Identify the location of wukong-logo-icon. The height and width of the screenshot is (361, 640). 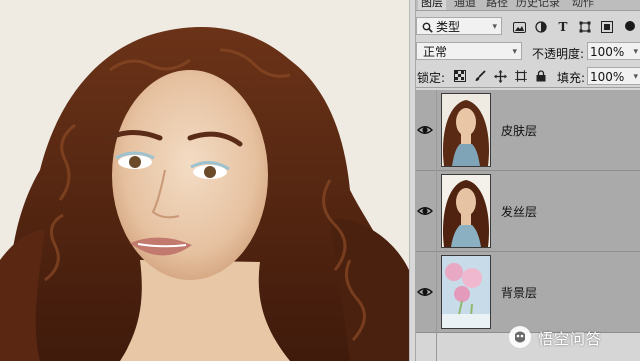
(520, 338).